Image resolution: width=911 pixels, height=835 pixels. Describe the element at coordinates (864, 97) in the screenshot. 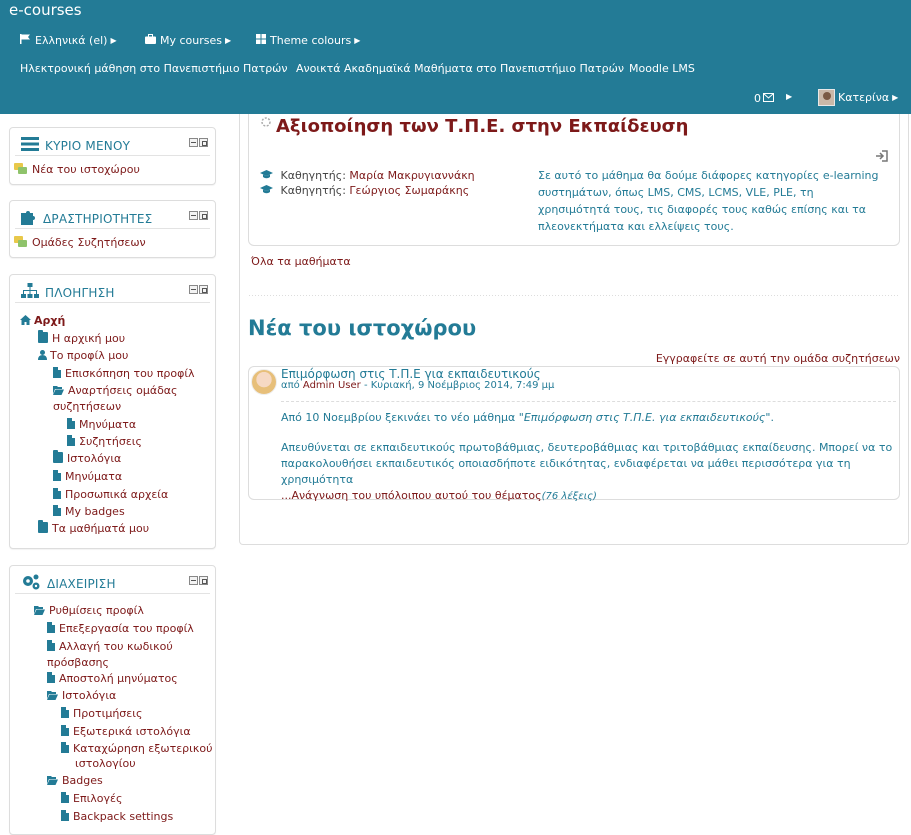

I see `user-name: Κατερίνα` at that location.